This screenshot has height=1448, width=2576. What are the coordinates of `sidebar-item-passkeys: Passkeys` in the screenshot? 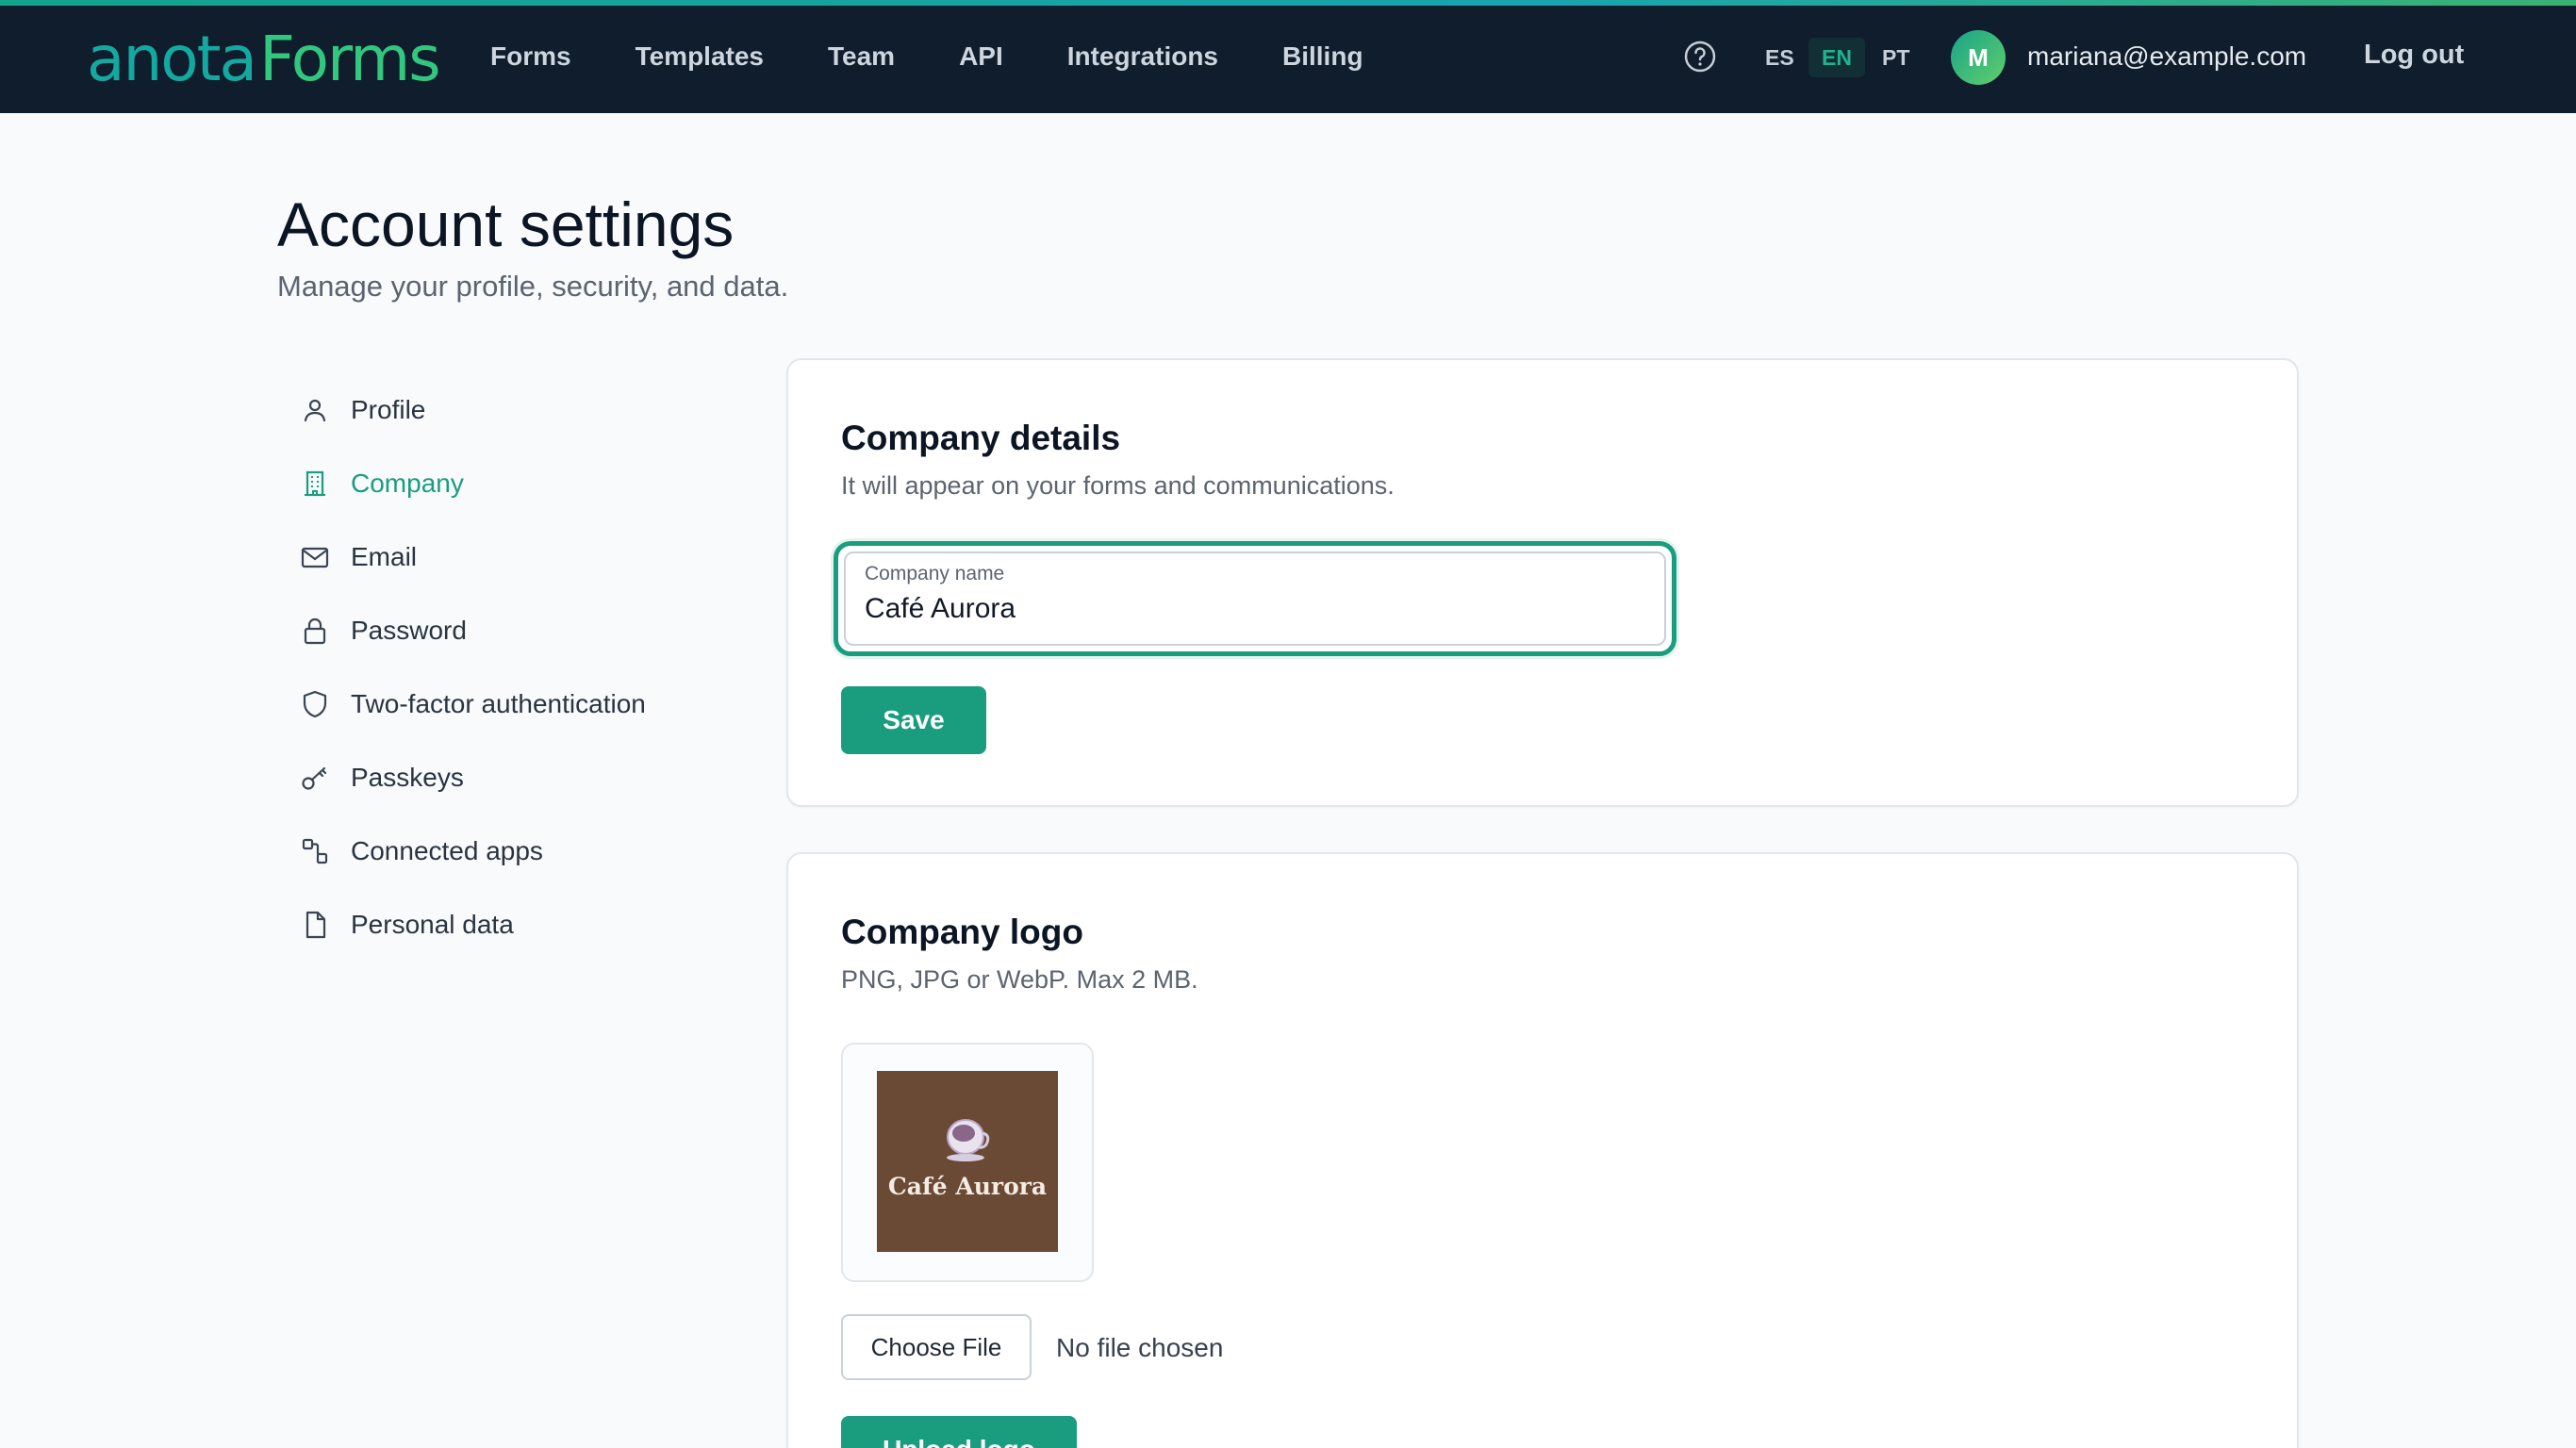 It's located at (533, 777).